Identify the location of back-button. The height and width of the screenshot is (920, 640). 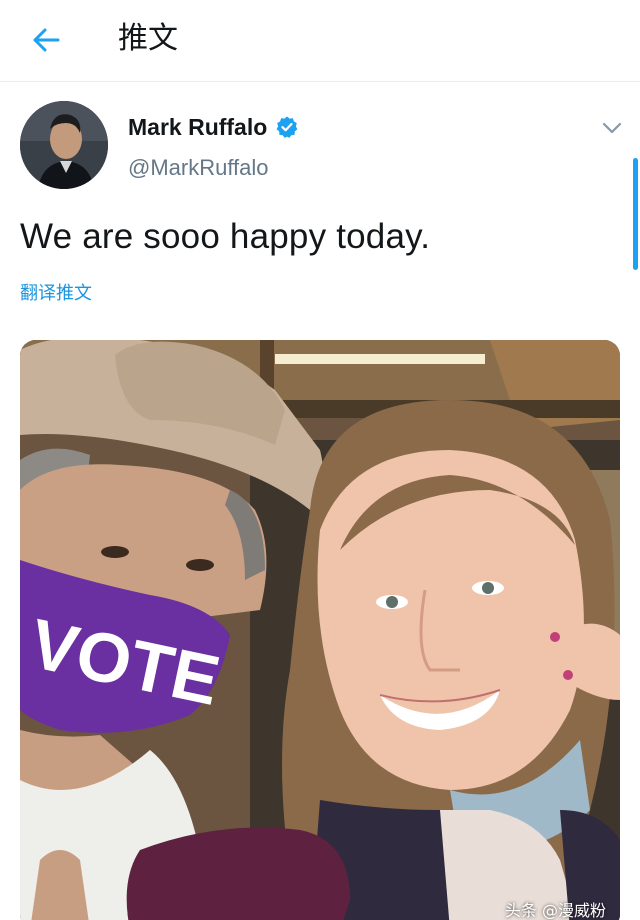
(46, 40).